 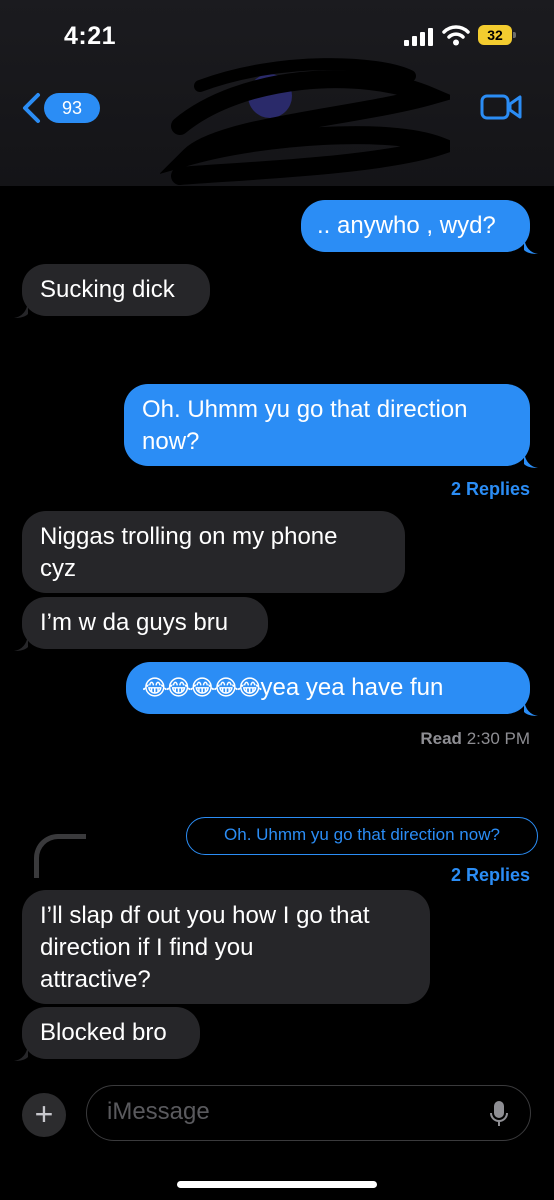 I want to click on read-label: Read, so click(x=441, y=738).